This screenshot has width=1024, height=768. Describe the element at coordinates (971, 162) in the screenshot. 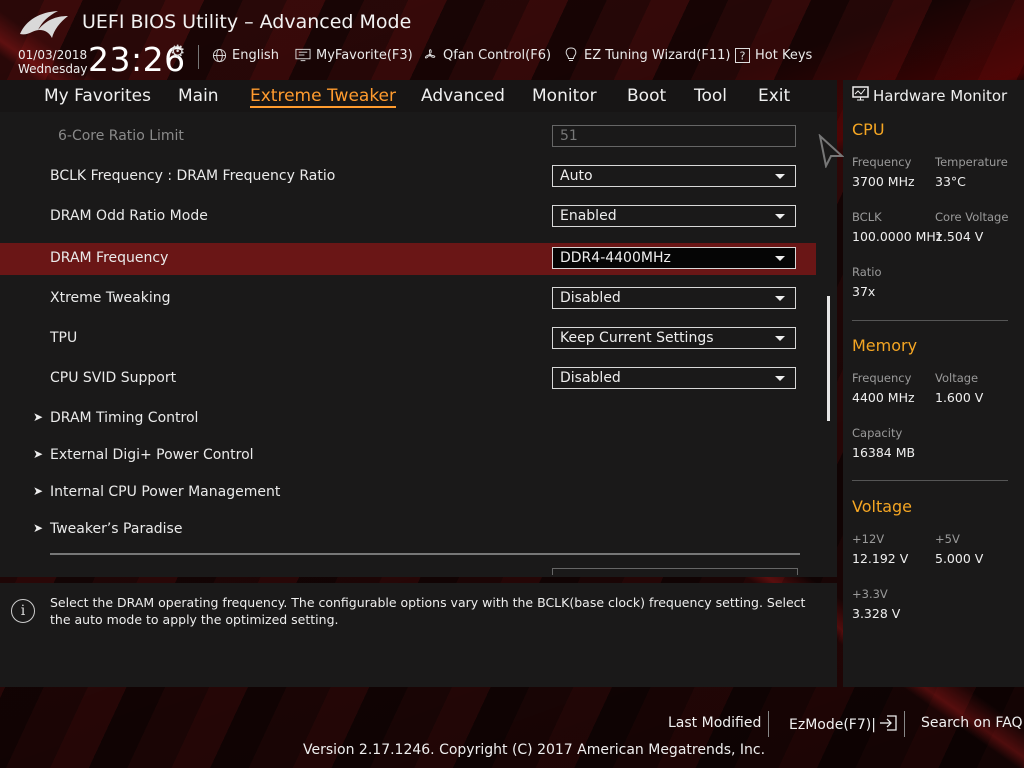

I see `cpu-temperature-label: Temperature` at that location.